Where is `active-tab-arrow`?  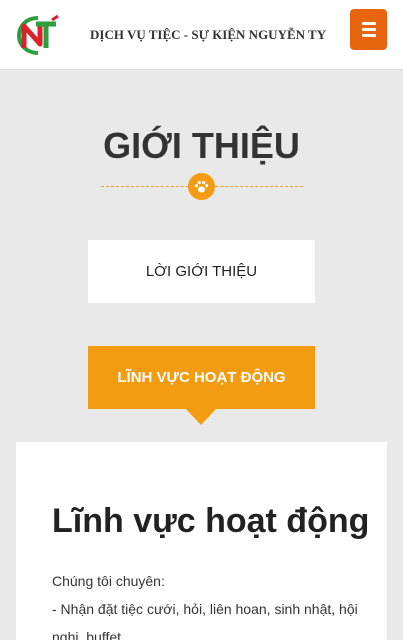 active-tab-arrow is located at coordinates (201, 417).